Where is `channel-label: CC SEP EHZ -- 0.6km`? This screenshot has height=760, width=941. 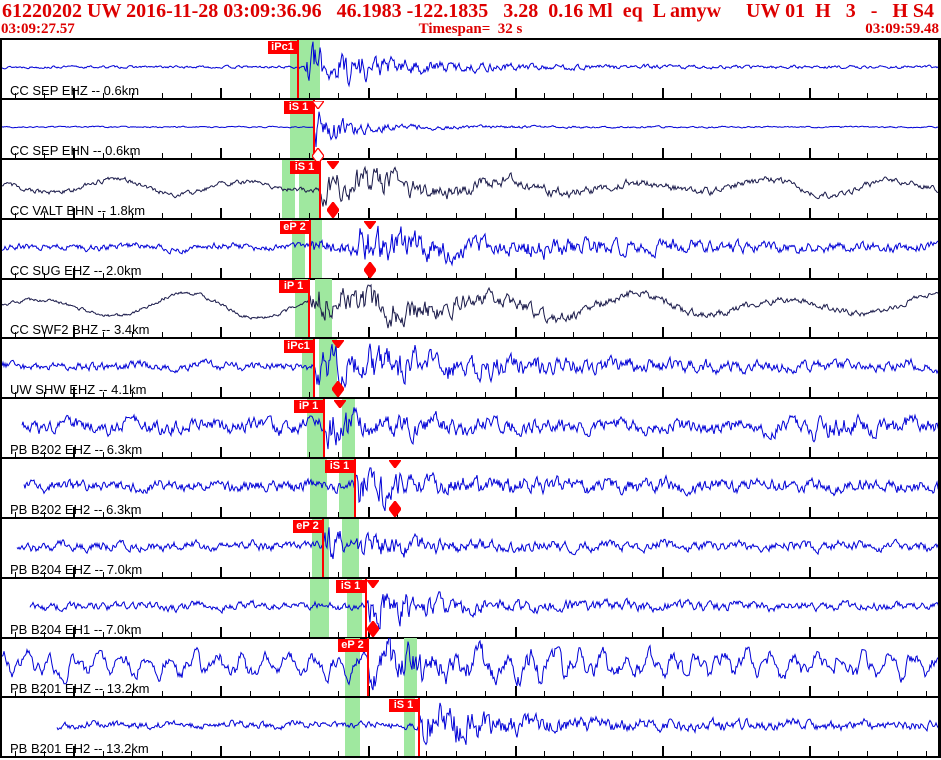 channel-label: CC SEP EHZ -- 0.6km is located at coordinates (75, 90).